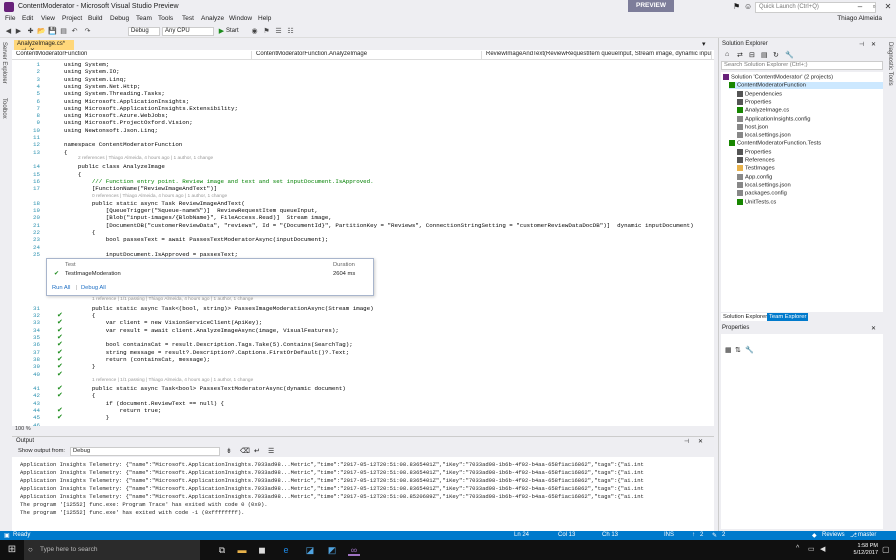 This screenshot has width=896, height=560. What do you see at coordinates (229, 451) in the screenshot?
I see `find-message-icon: ⇟` at bounding box center [229, 451].